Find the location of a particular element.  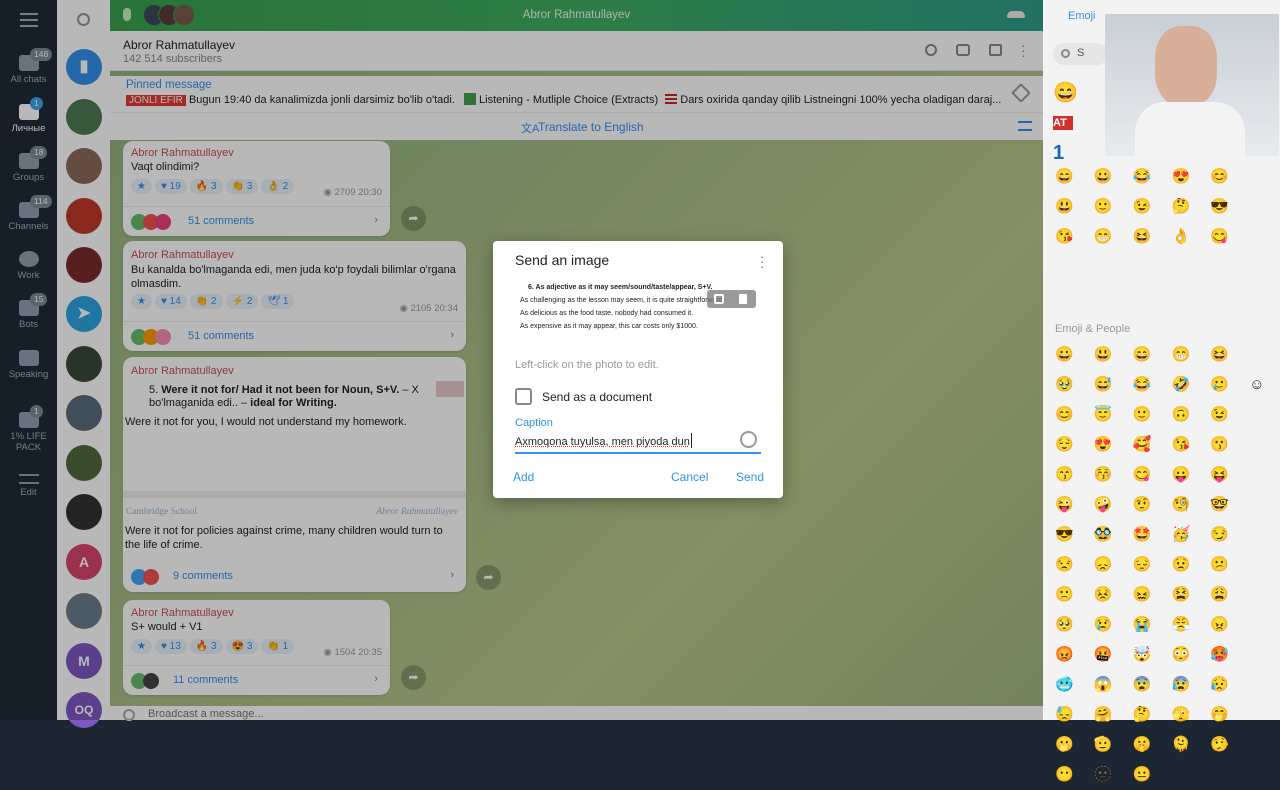

edit-hint: Left-click on the photo to edit. is located at coordinates (587, 365).